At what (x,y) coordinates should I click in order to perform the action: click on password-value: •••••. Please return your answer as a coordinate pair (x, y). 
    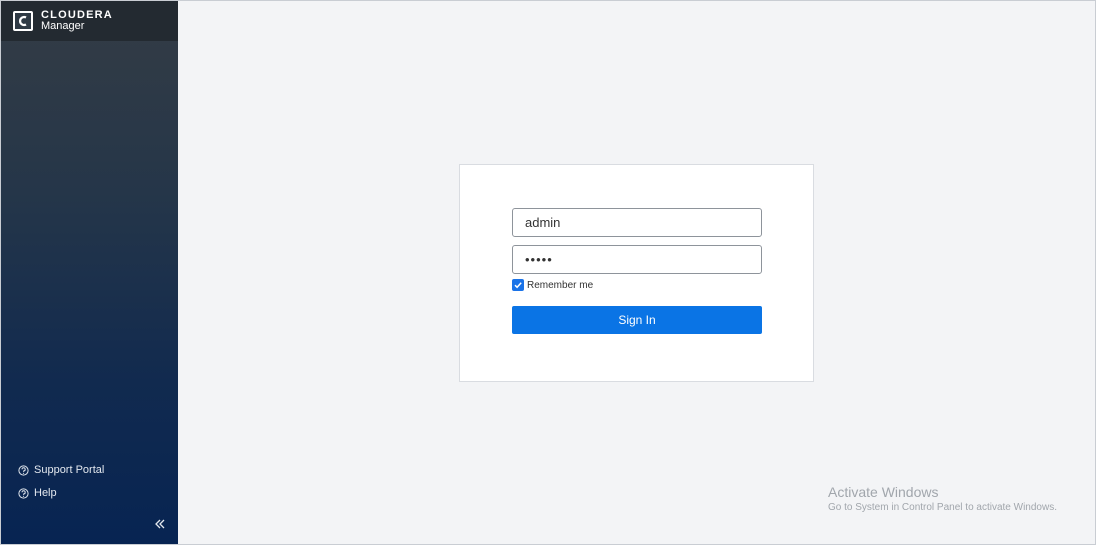
    Looking at the image, I should click on (539, 259).